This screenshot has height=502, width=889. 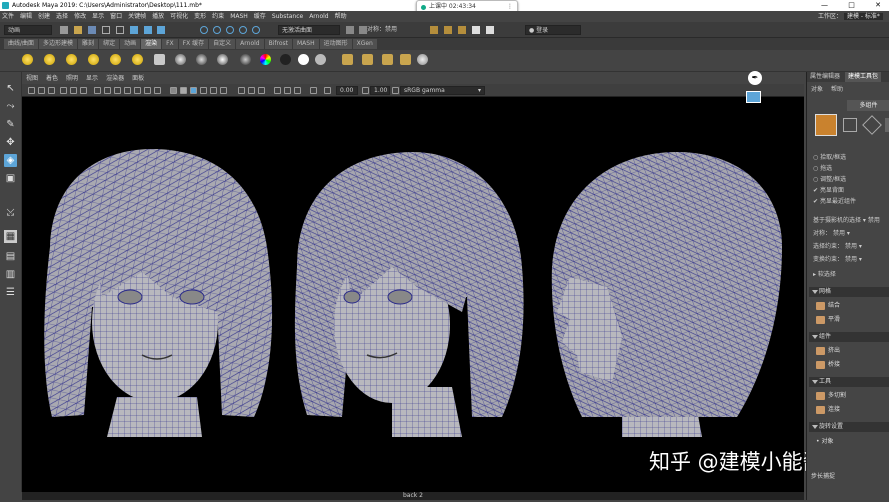 What do you see at coordinates (83, 90) in the screenshot?
I see `grease-pencil-icon` at bounding box center [83, 90].